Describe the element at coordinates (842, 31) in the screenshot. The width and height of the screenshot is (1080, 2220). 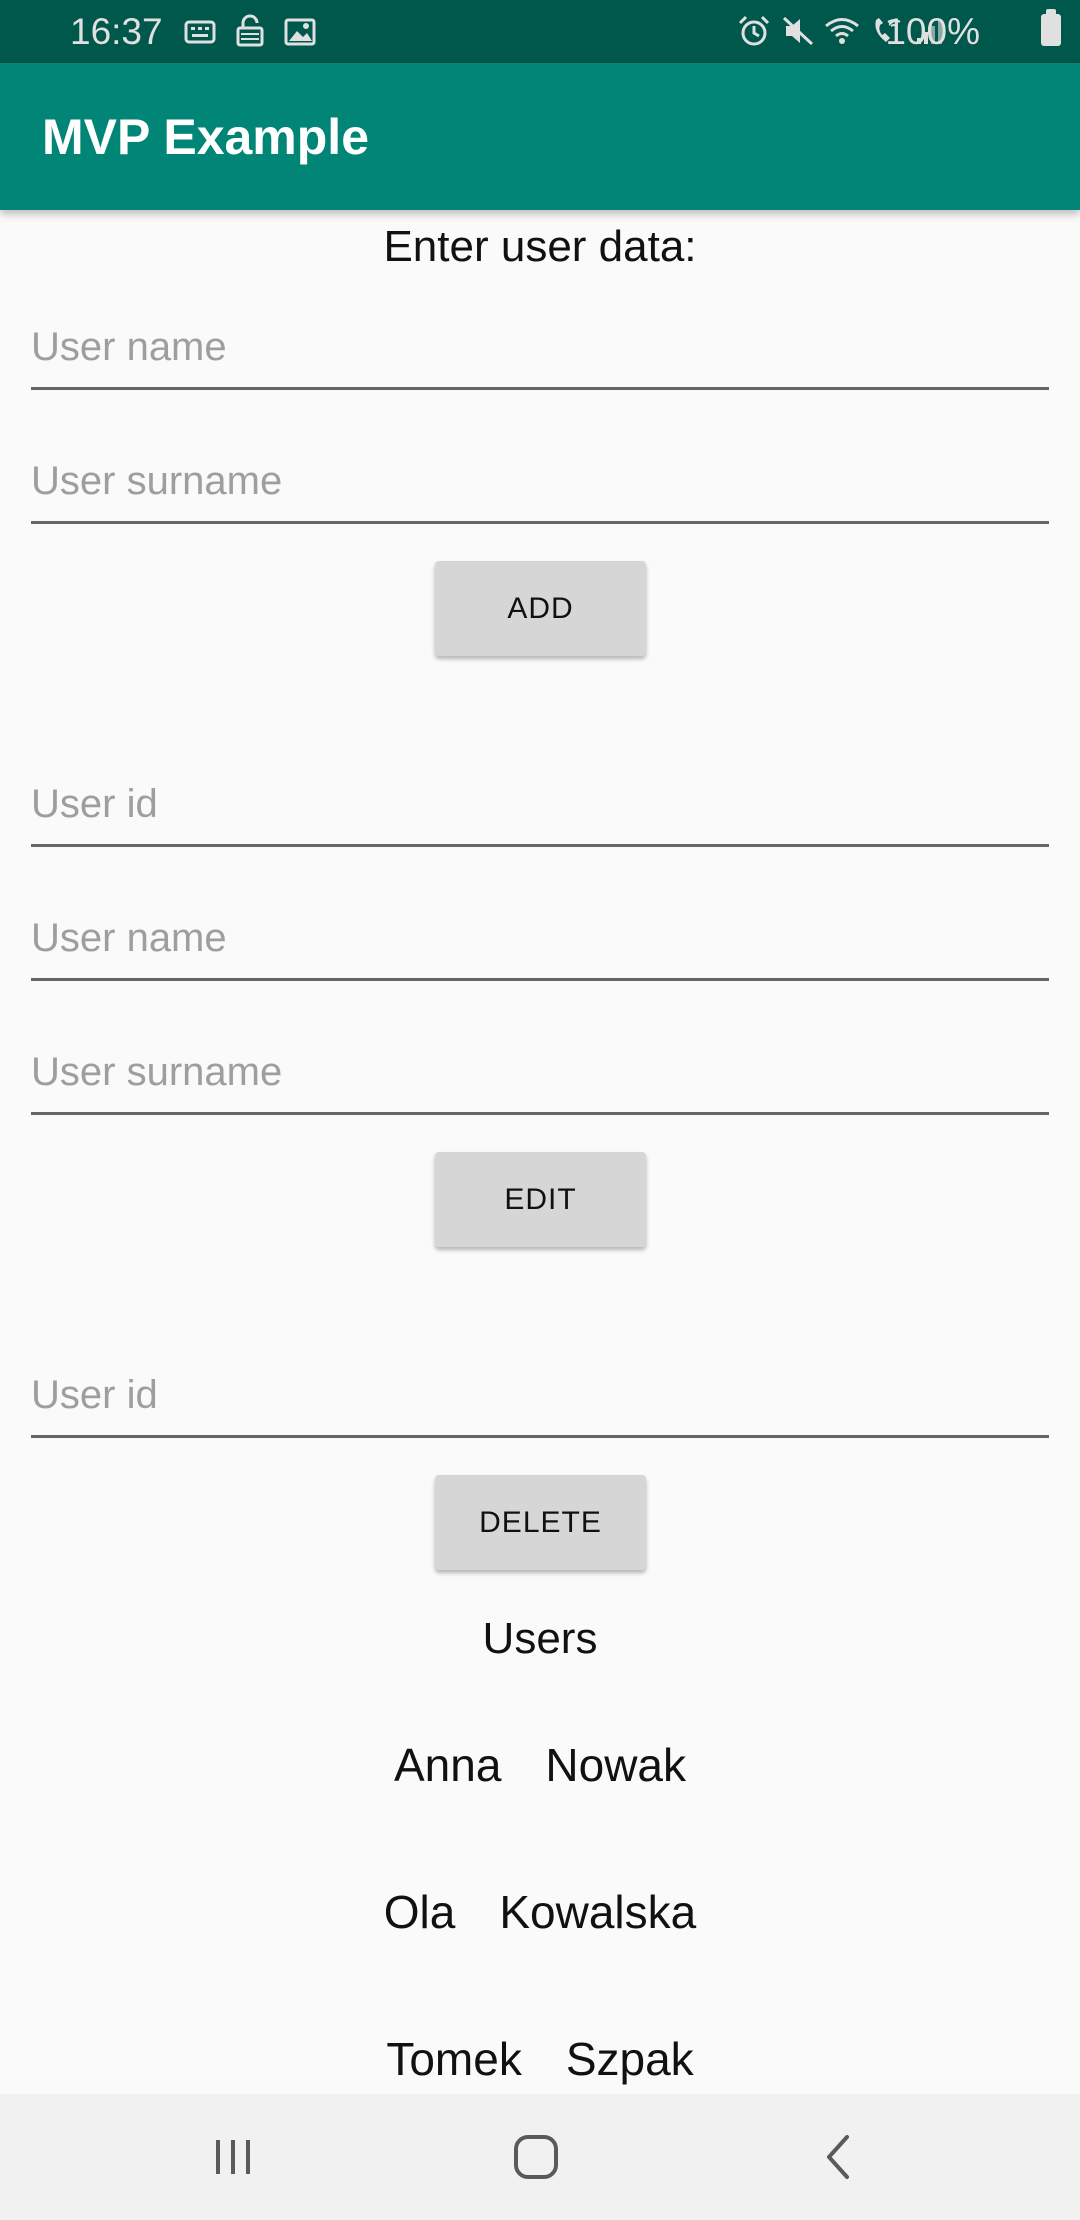
I see `wifi-icon` at that location.